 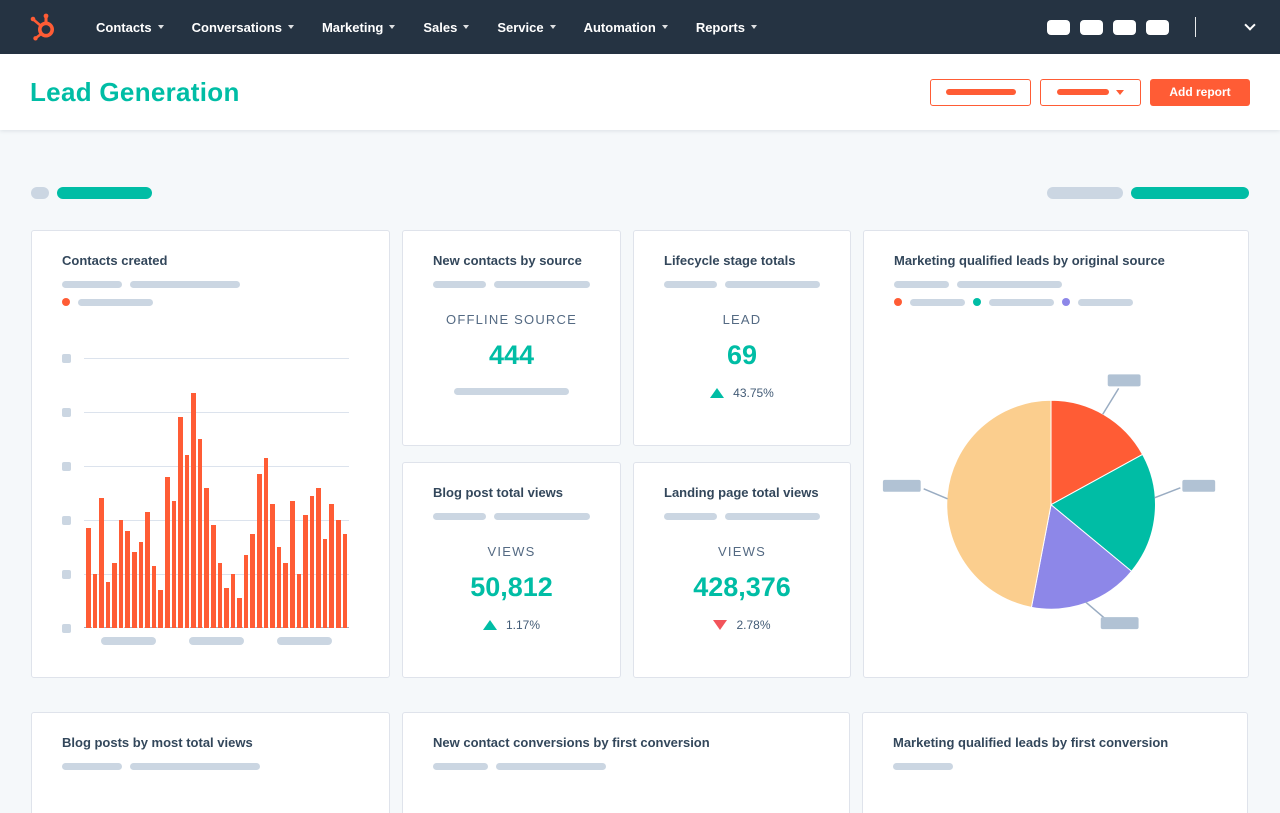 I want to click on nav-item-reports: Reports, so click(x=726, y=27).